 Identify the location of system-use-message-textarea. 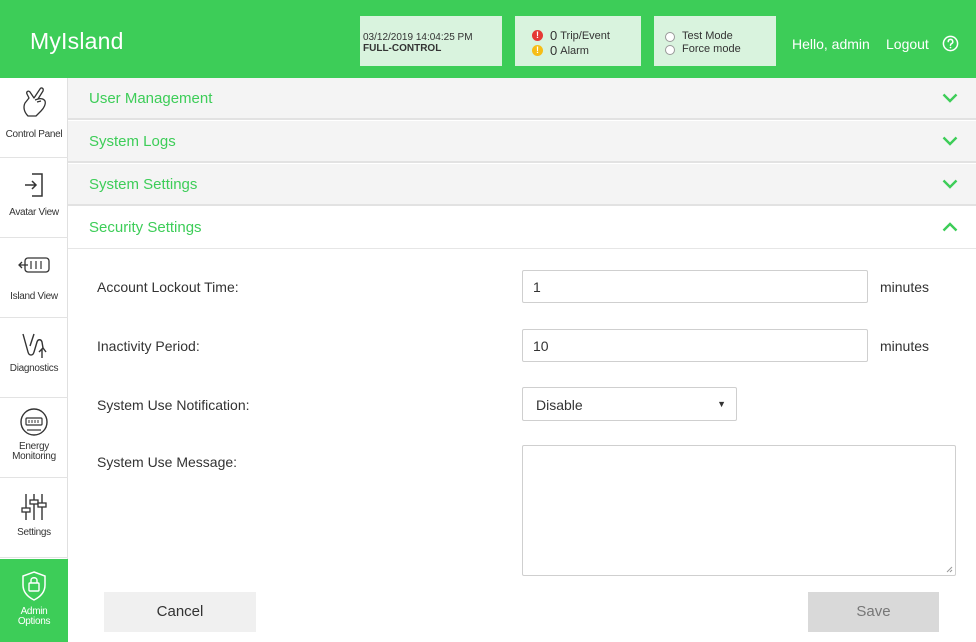
(739, 510).